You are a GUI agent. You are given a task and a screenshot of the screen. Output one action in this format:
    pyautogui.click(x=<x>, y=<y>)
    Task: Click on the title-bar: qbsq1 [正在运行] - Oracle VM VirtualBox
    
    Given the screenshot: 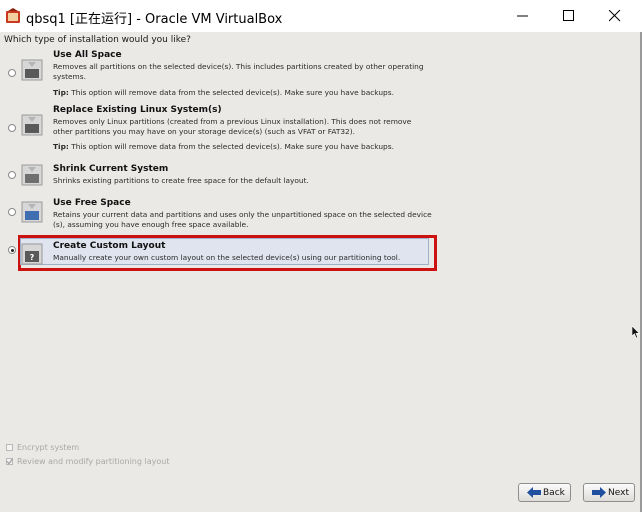 What is the action you would take?
    pyautogui.click(x=321, y=16)
    